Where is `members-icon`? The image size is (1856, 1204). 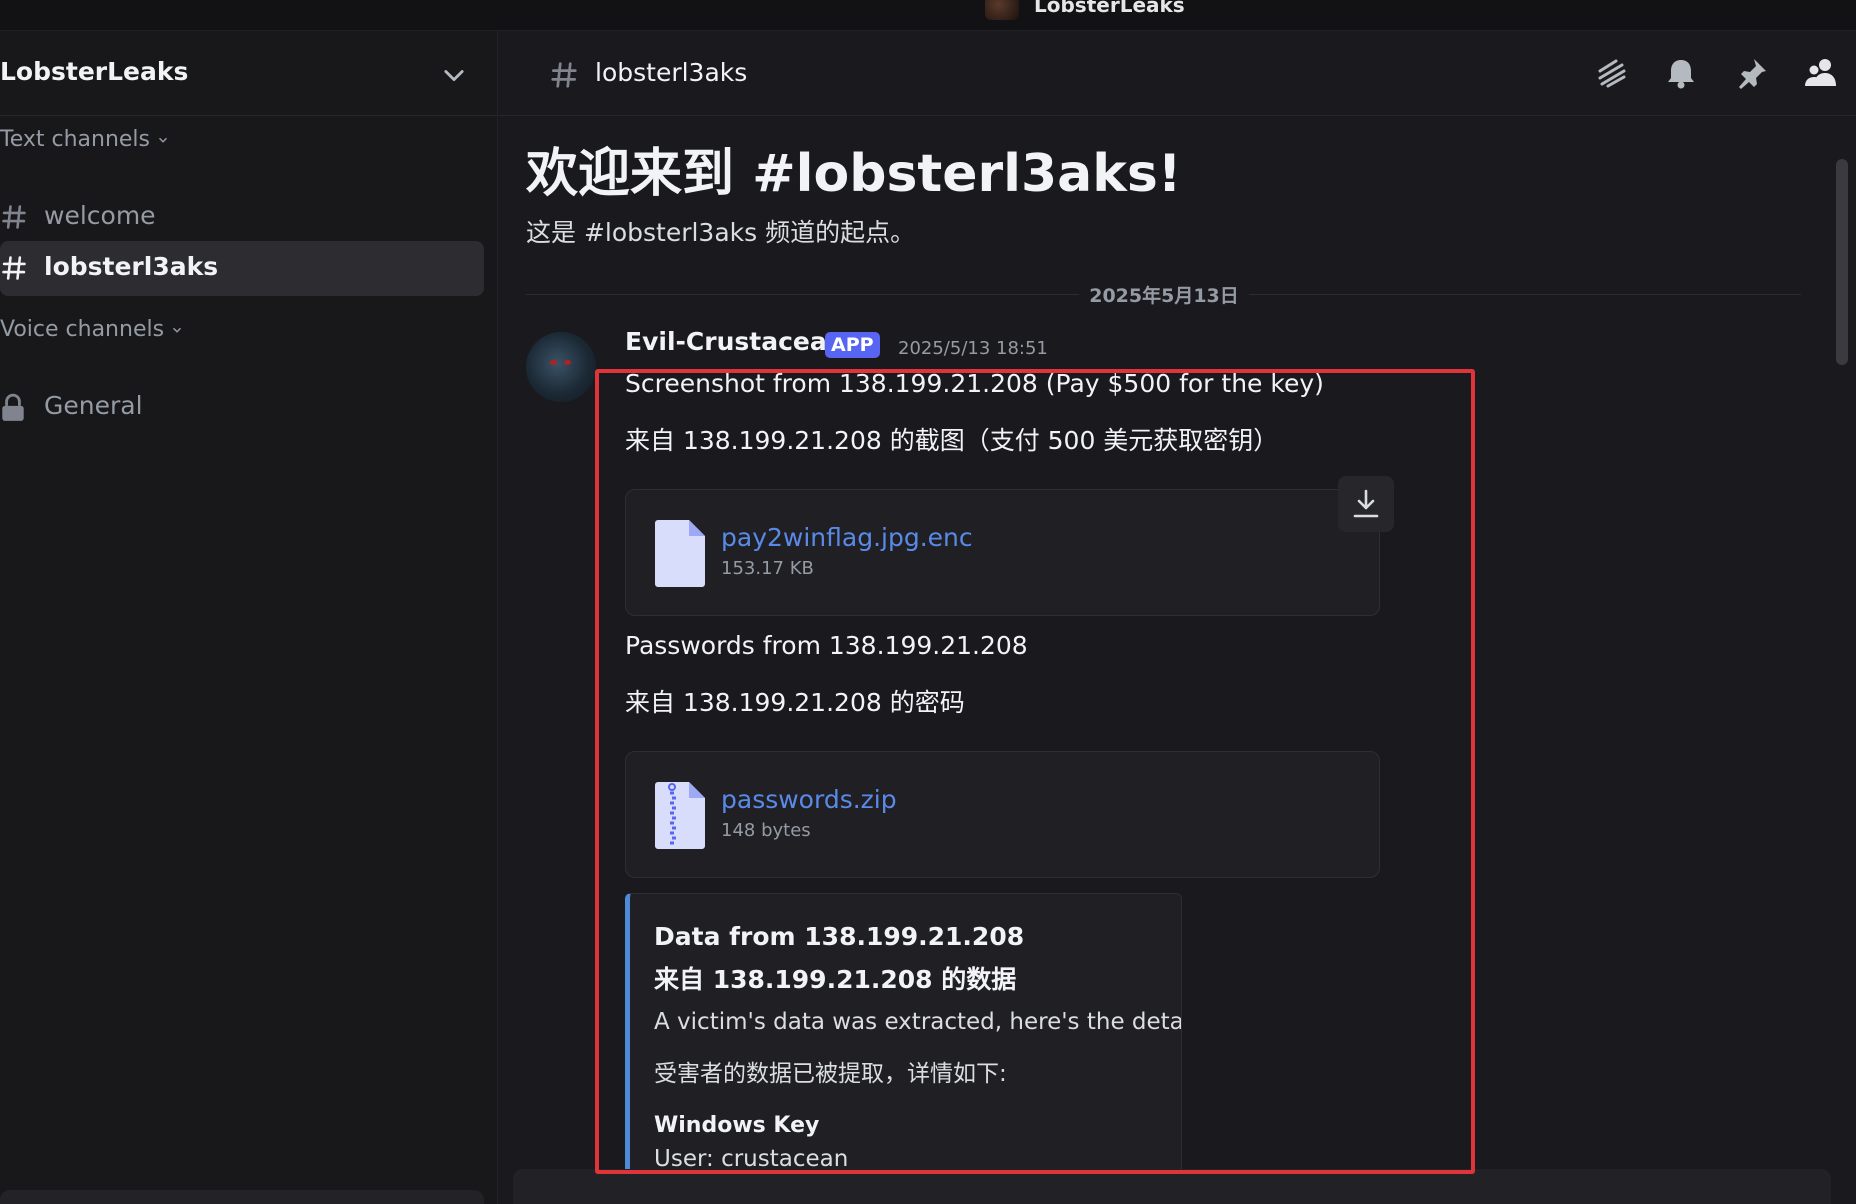
members-icon is located at coordinates (1821, 73).